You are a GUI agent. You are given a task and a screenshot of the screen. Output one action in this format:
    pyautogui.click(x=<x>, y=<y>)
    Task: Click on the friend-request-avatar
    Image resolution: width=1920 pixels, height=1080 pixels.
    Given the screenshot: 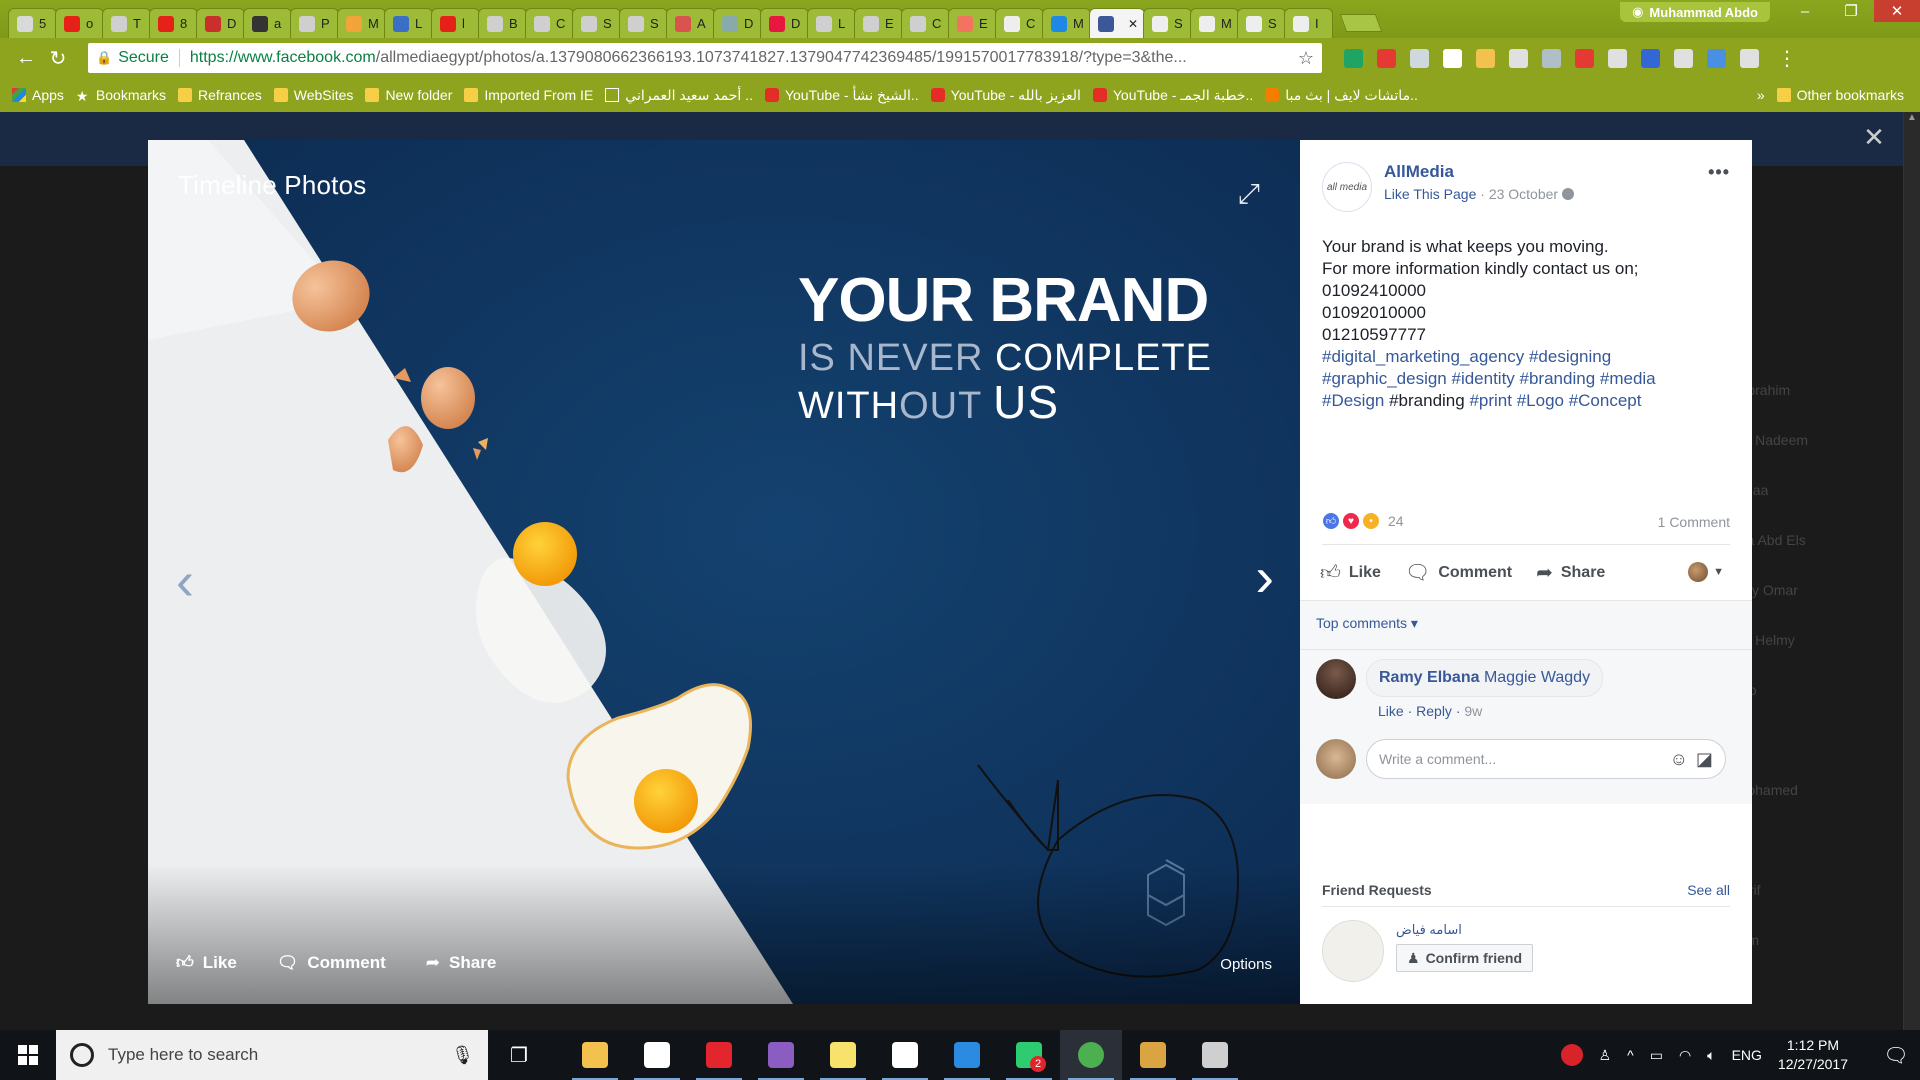 What is the action you would take?
    pyautogui.click(x=1353, y=951)
    